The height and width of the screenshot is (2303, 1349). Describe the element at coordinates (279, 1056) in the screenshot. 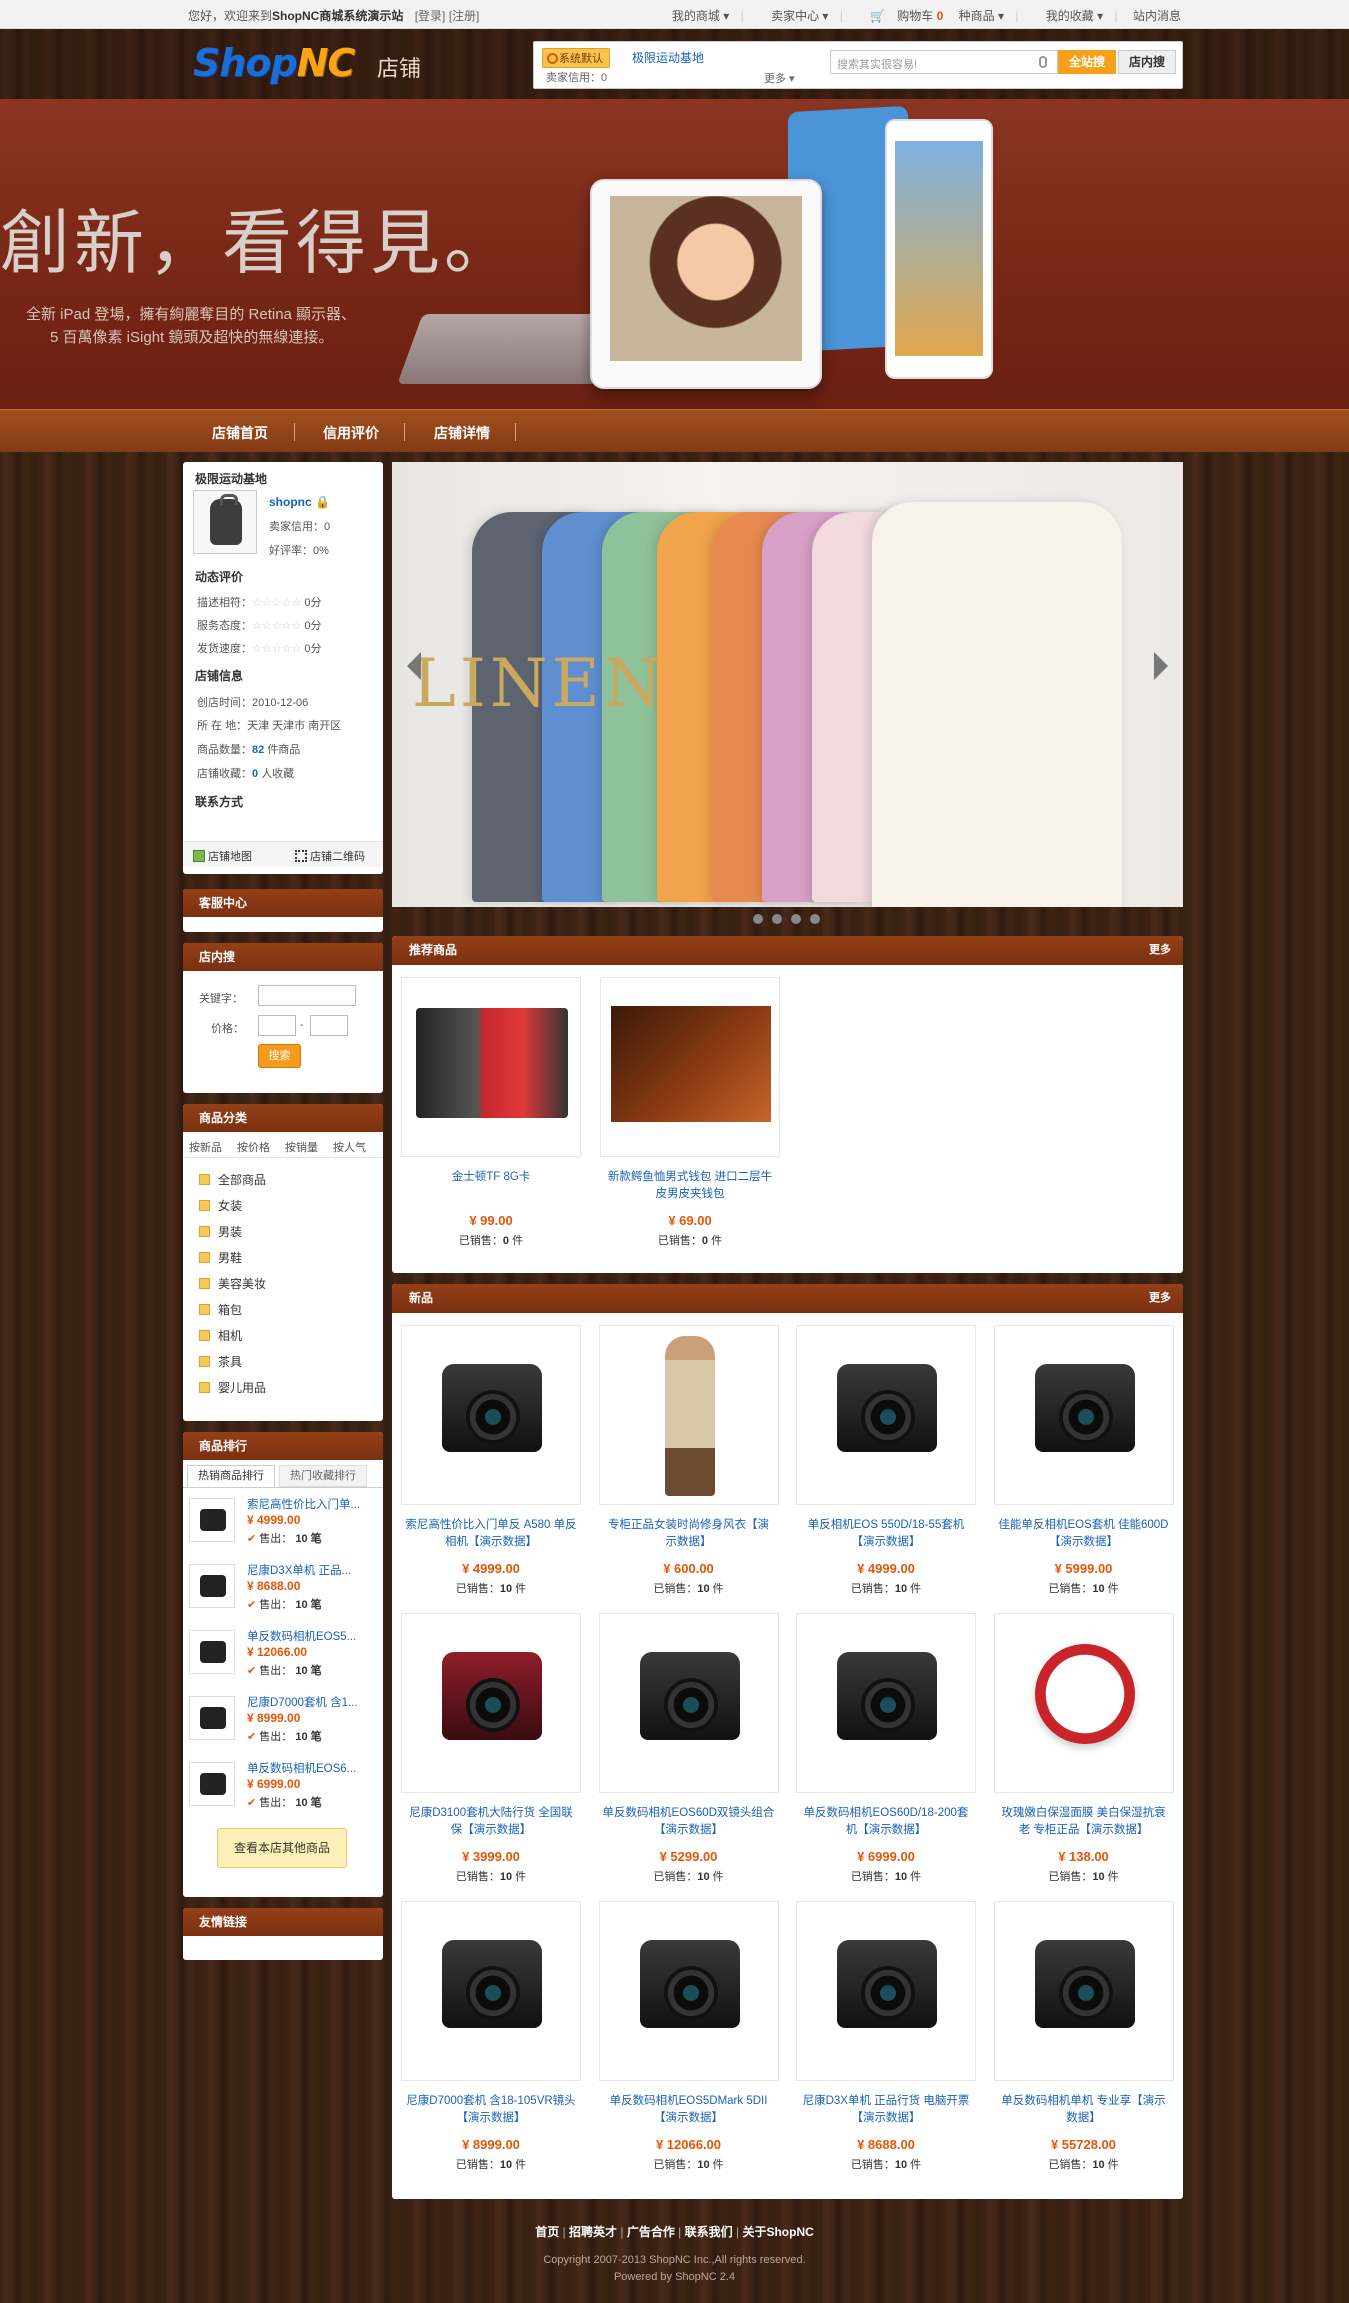

I see `store-search-button: 搜索` at that location.